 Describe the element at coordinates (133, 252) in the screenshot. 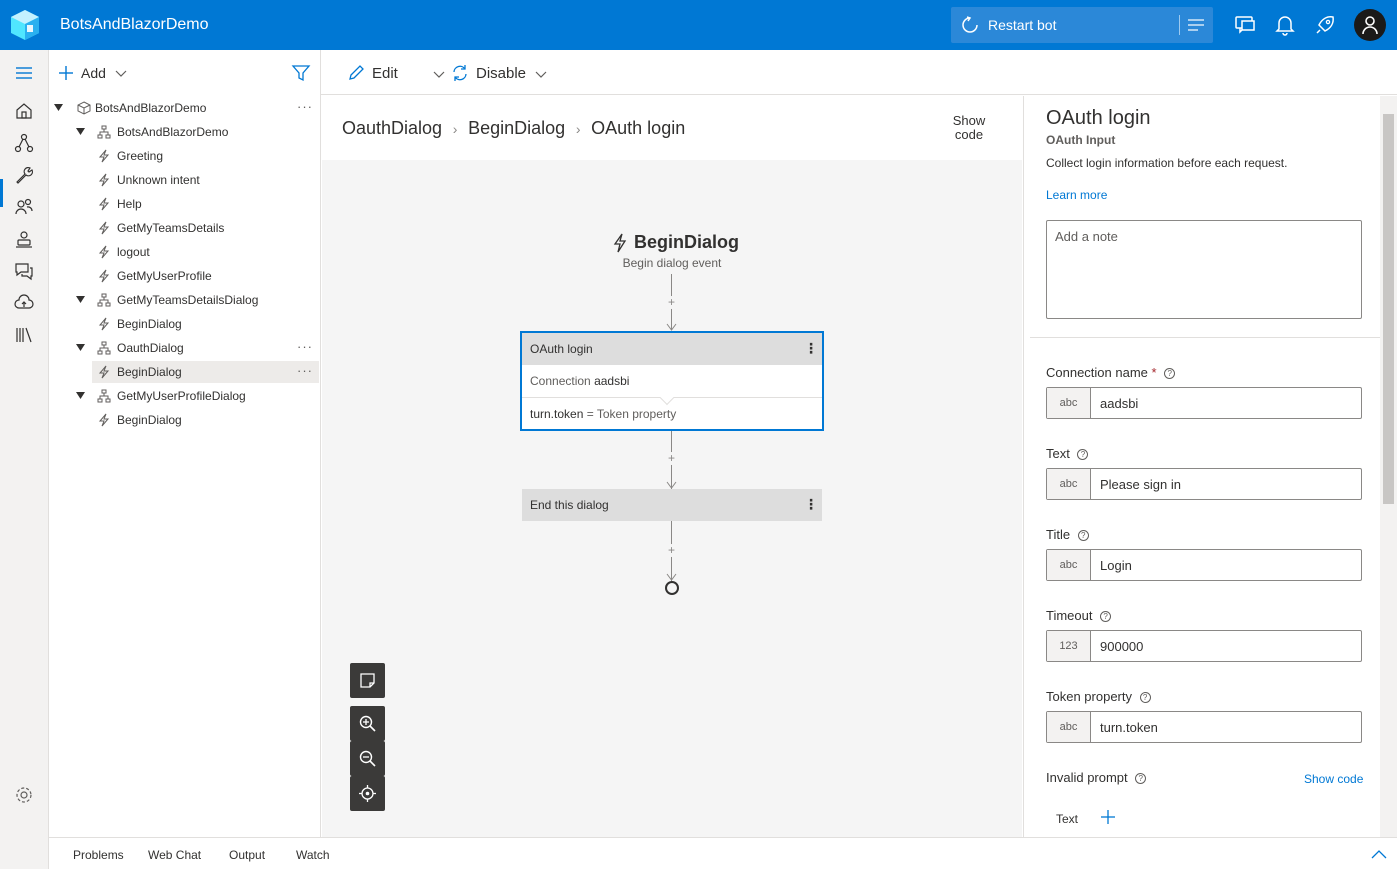

I see `tree-item-label: logout` at that location.